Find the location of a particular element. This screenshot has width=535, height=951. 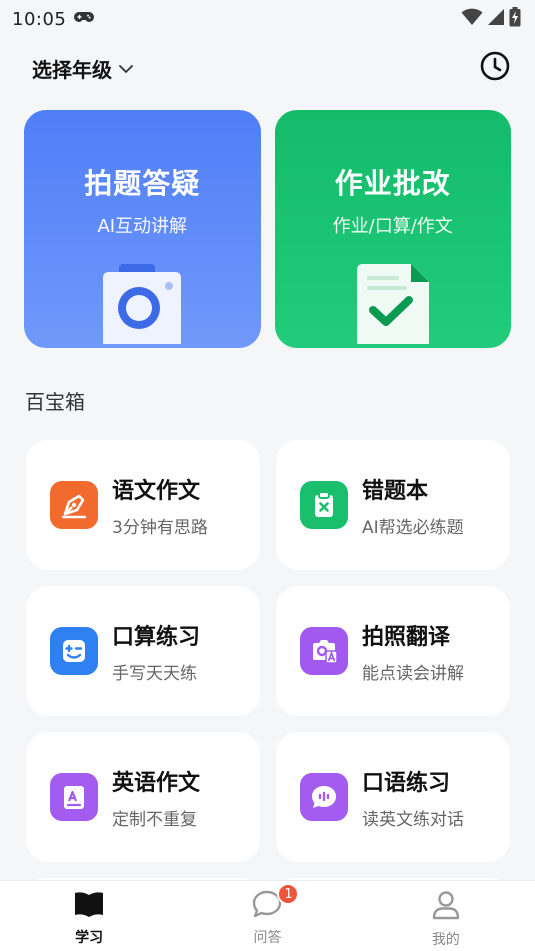

tool-name: 拍照翻译 is located at coordinates (406, 637).